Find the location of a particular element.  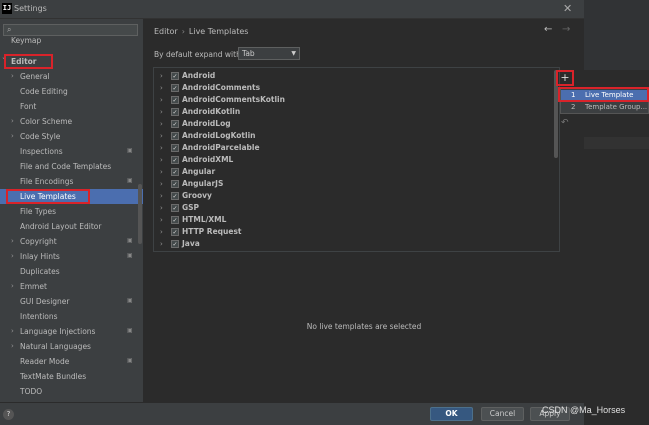

template-group-label: HTML/XML is located at coordinates (204, 219).